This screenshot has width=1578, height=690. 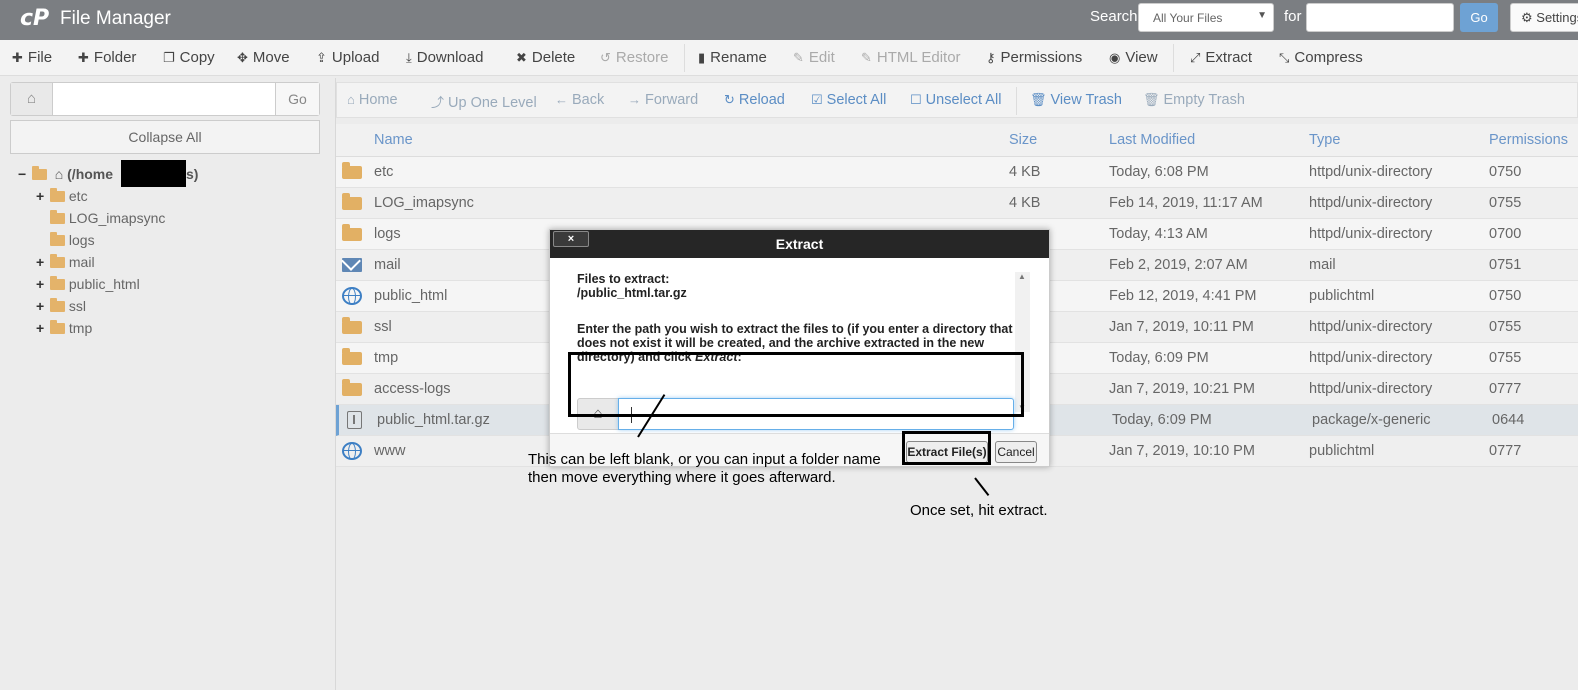 What do you see at coordinates (1023, 140) in the screenshot?
I see `column-header-size: Size` at bounding box center [1023, 140].